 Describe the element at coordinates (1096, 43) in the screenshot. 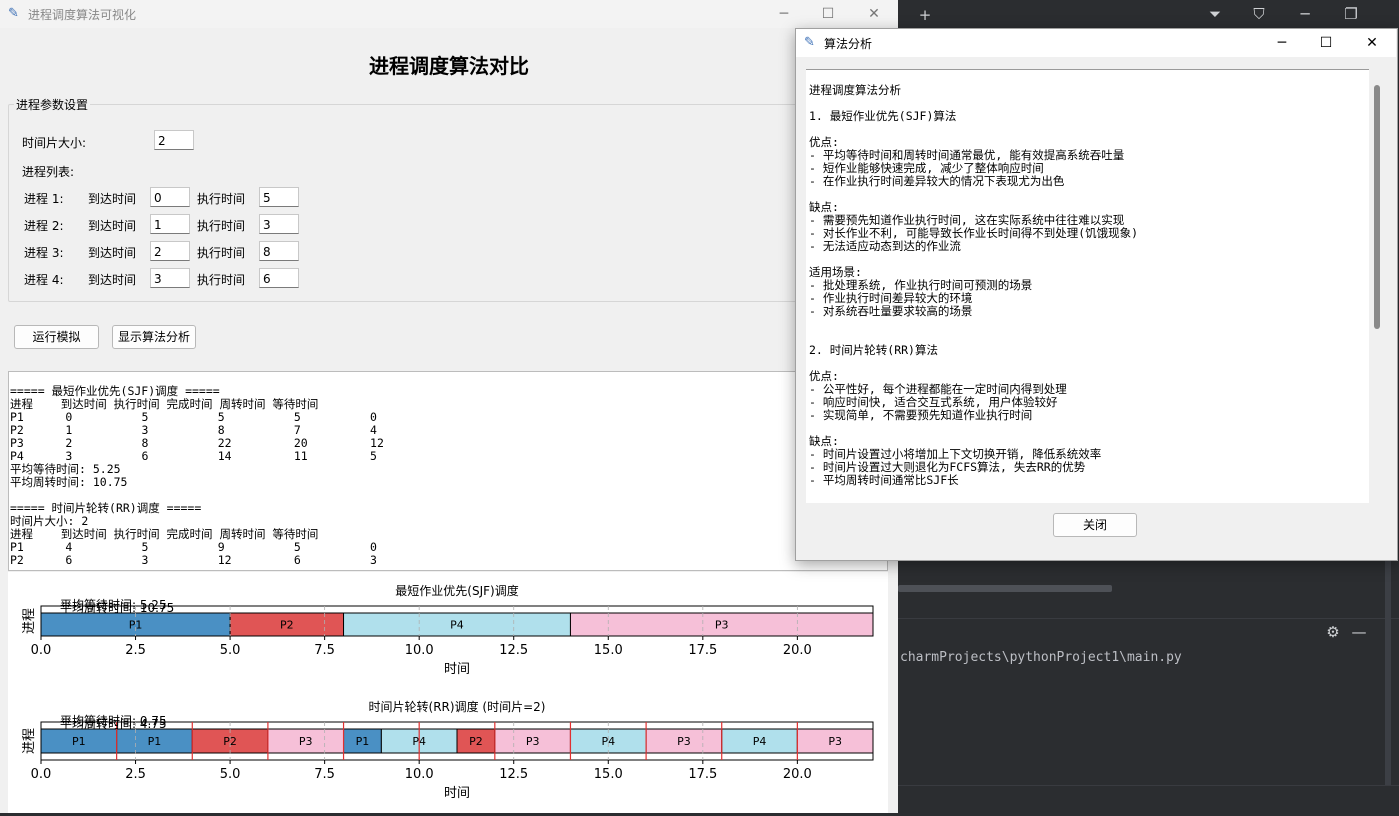

I see `dialog-titlebar: ✎ 算法分析 ─ ☐ ✕` at that location.